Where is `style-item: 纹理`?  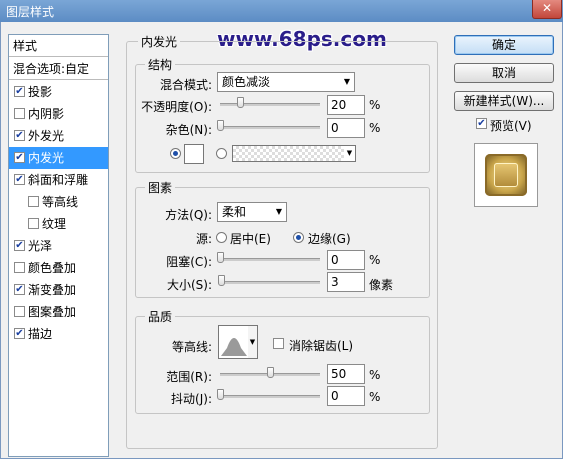 style-item: 纹理 is located at coordinates (58, 224).